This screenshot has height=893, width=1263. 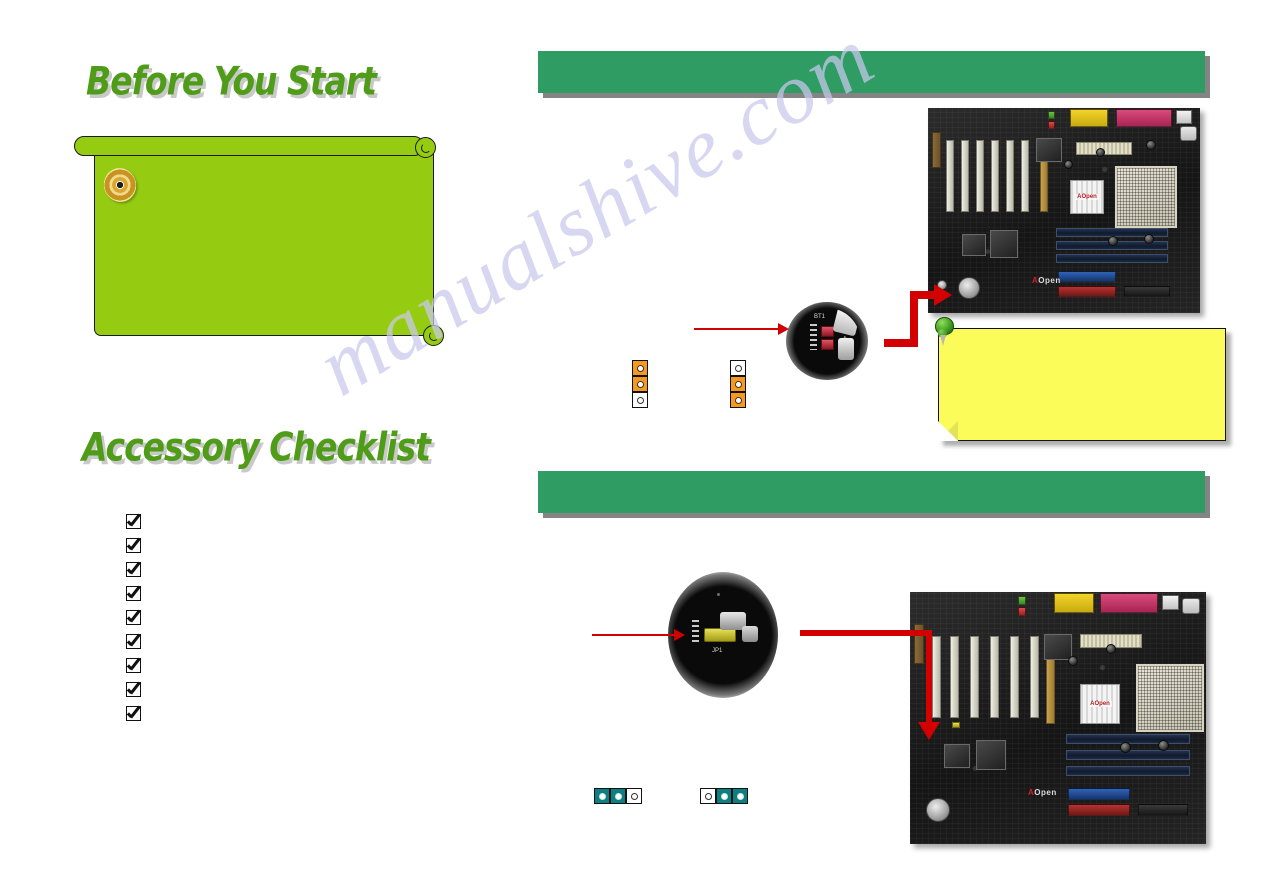 I want to click on jumper-diagram-mode-left, so click(x=618, y=796).